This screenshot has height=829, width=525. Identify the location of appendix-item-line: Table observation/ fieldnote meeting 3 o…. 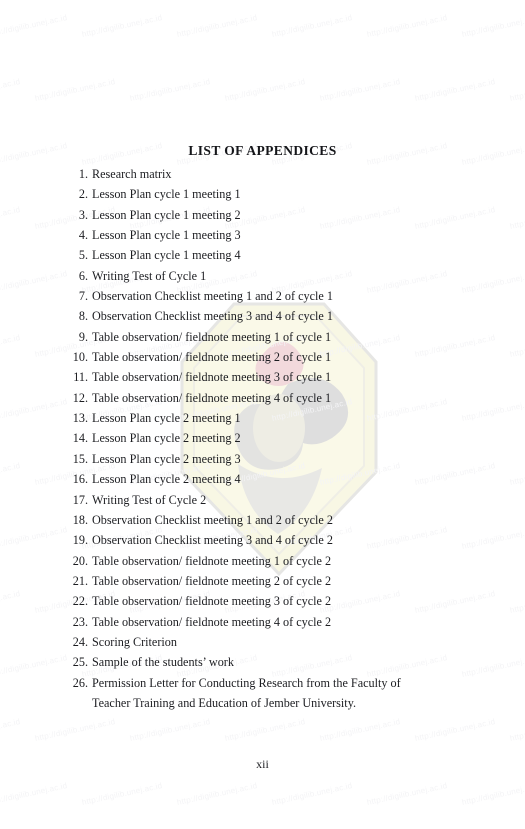
(212, 601).